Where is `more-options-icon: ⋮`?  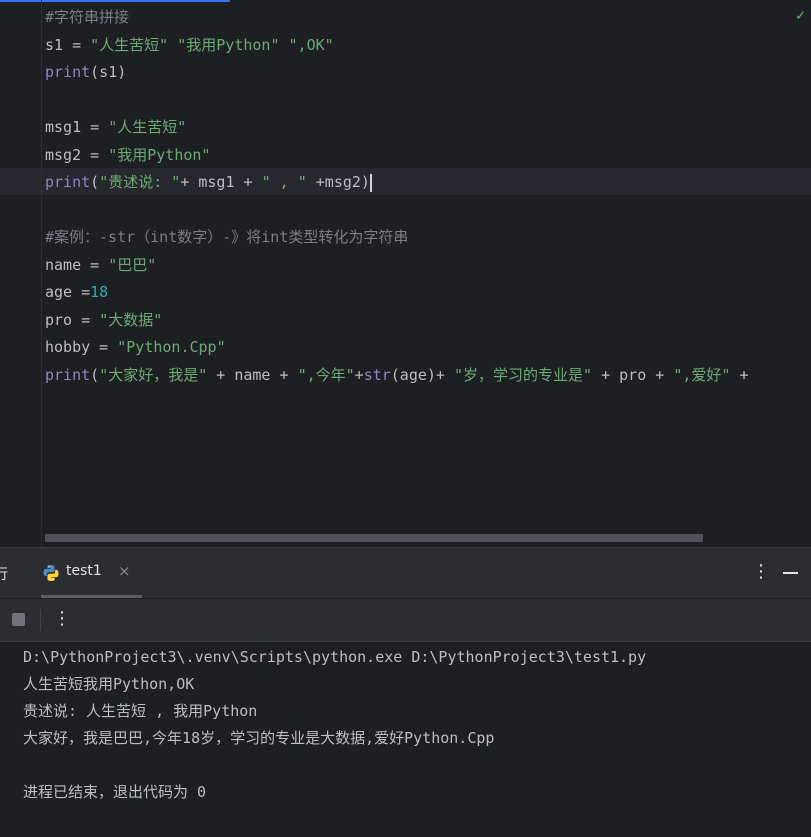 more-options-icon: ⋮ is located at coordinates (761, 571).